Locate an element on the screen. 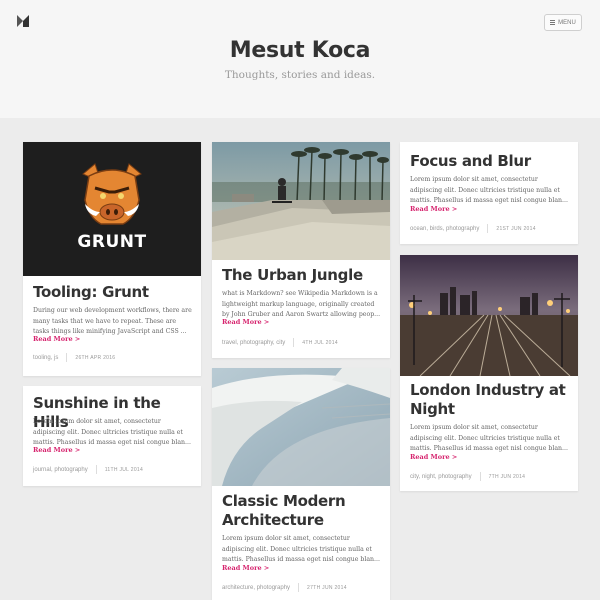  post-meta: journal, photography 11TH JUL 2014 is located at coordinates (113, 469).